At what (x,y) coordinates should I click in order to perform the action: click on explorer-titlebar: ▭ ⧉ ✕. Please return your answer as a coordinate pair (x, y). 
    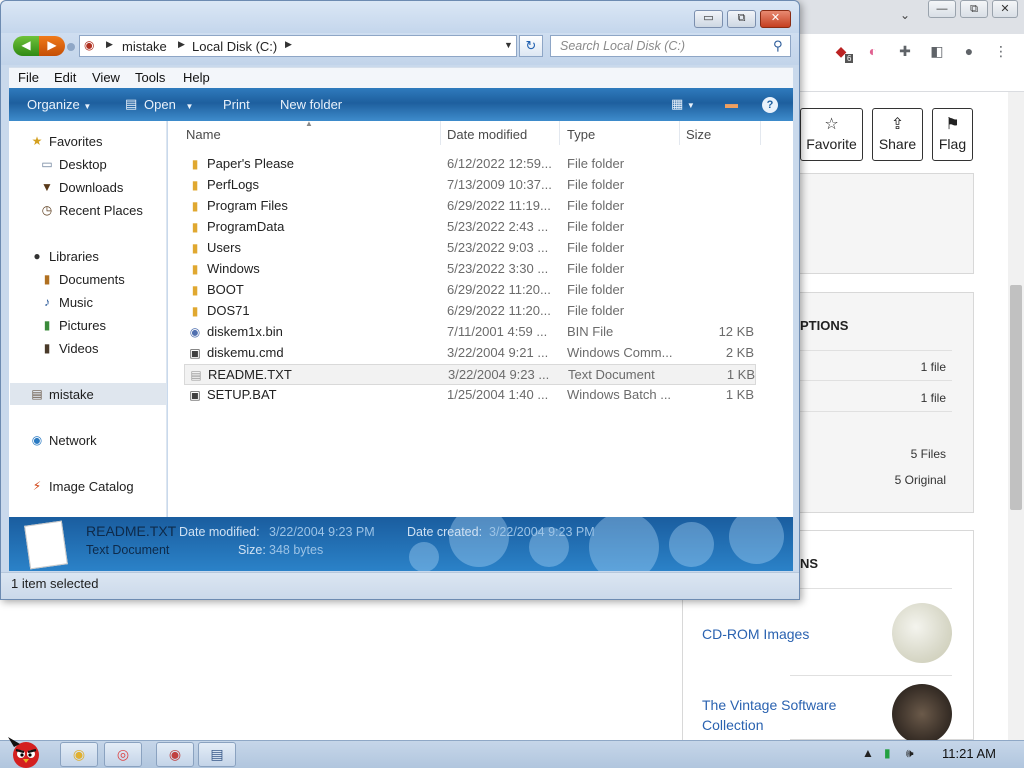
    Looking at the image, I should click on (400, 17).